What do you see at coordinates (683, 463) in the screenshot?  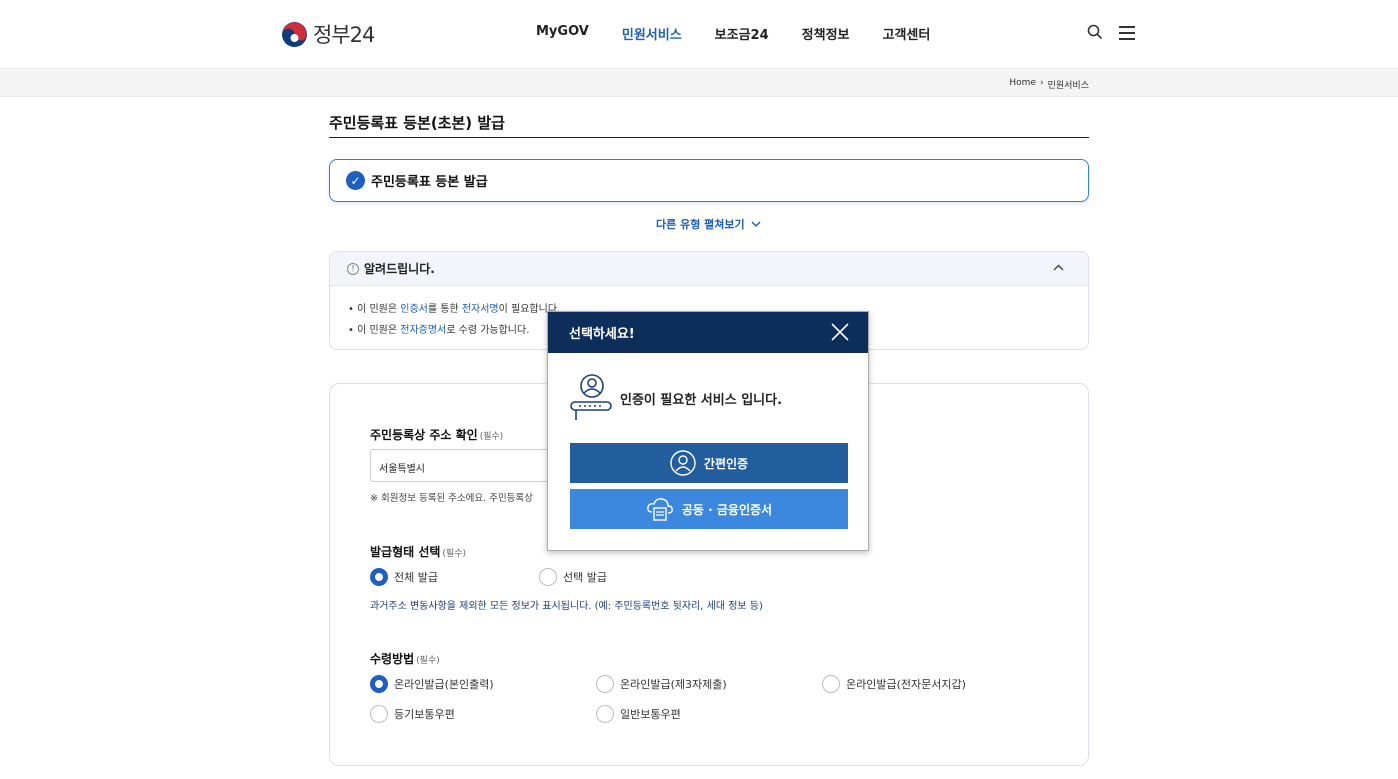 I see `person-icon` at bounding box center [683, 463].